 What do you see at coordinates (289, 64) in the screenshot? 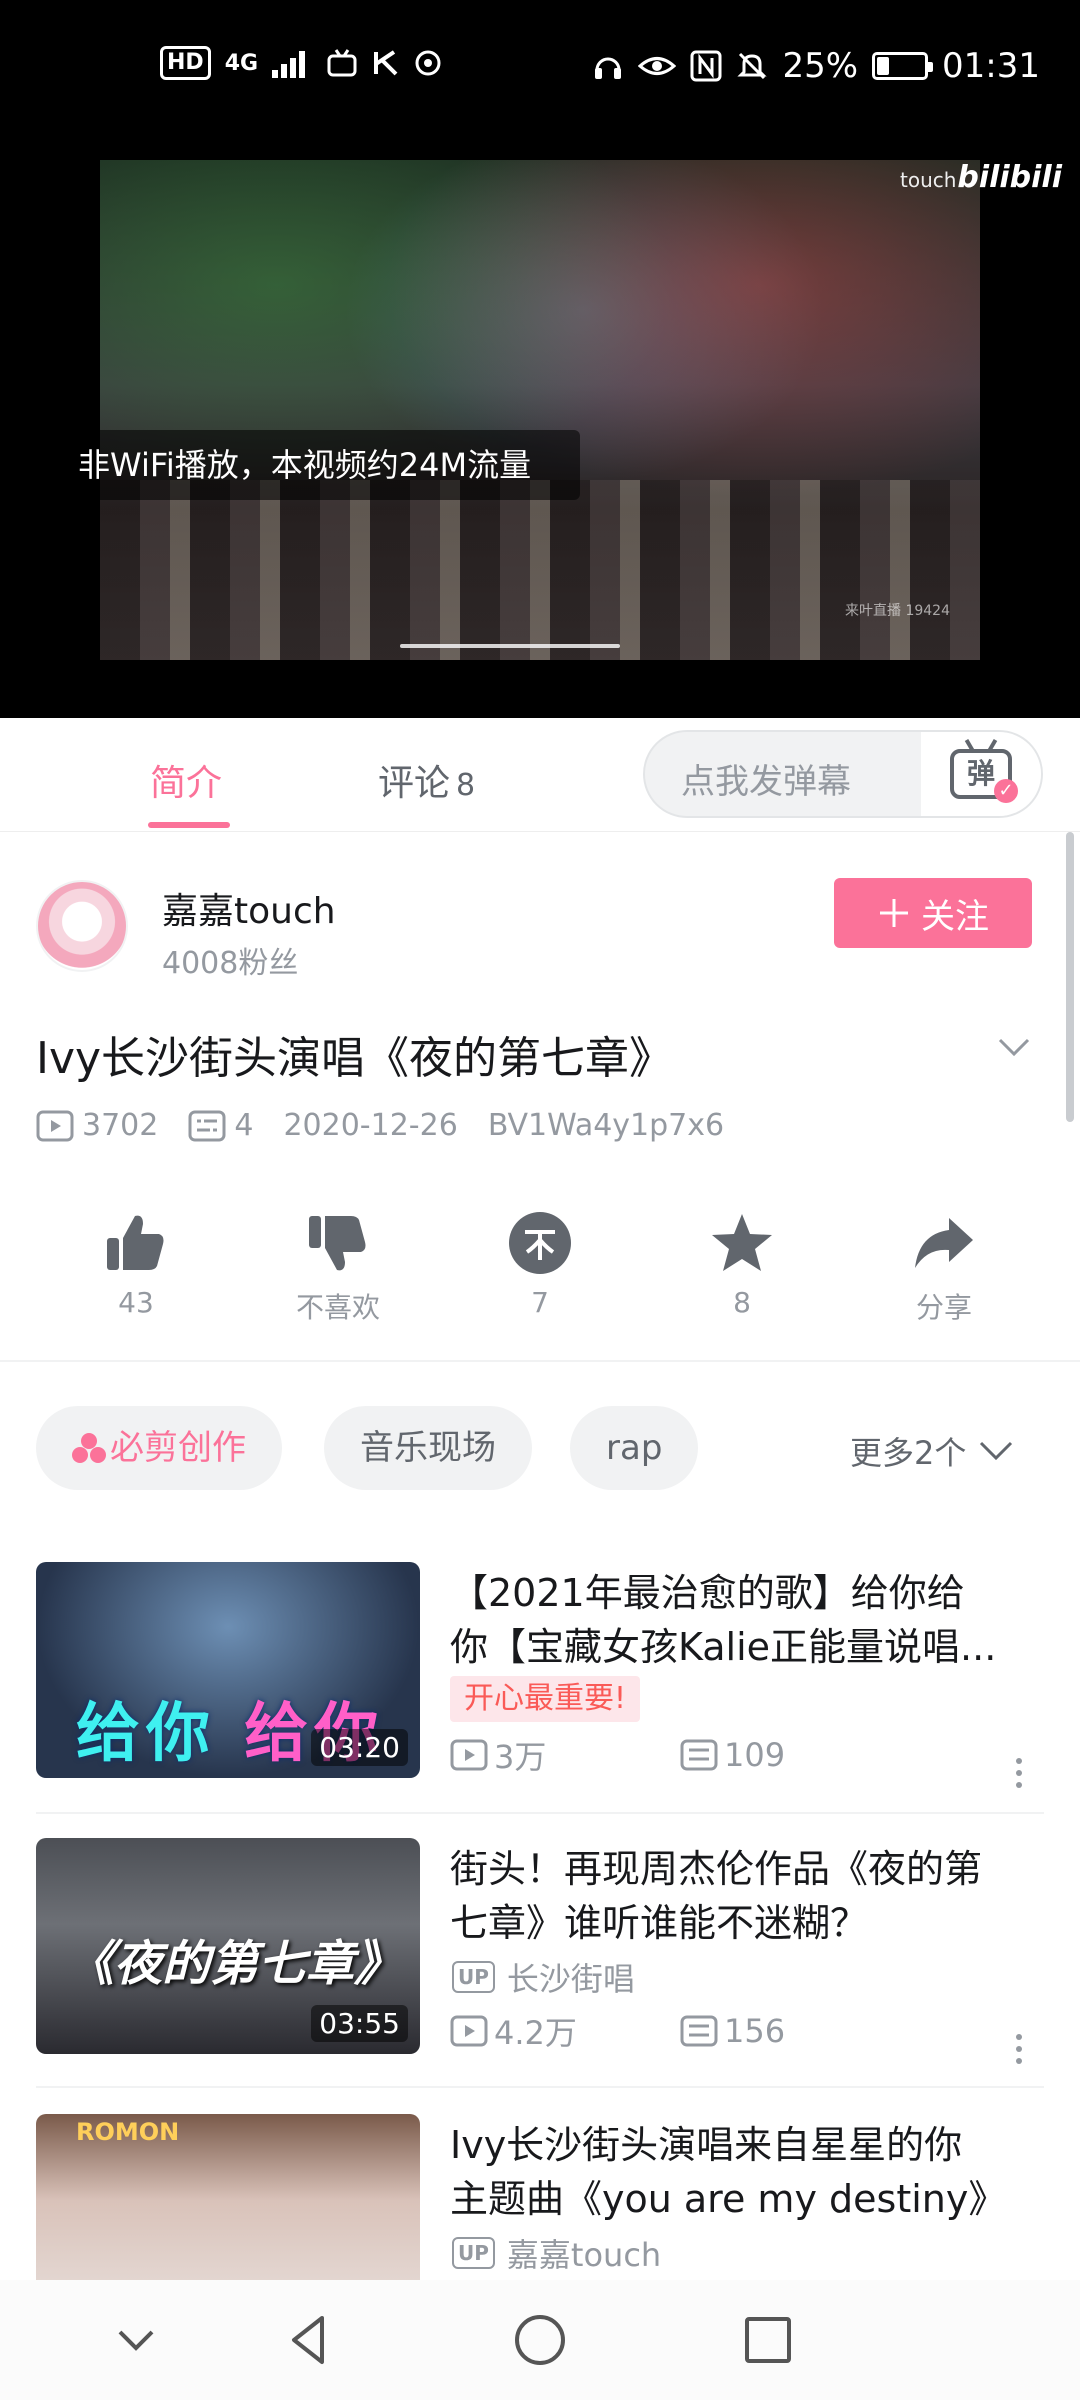
I see `signal-icon` at bounding box center [289, 64].